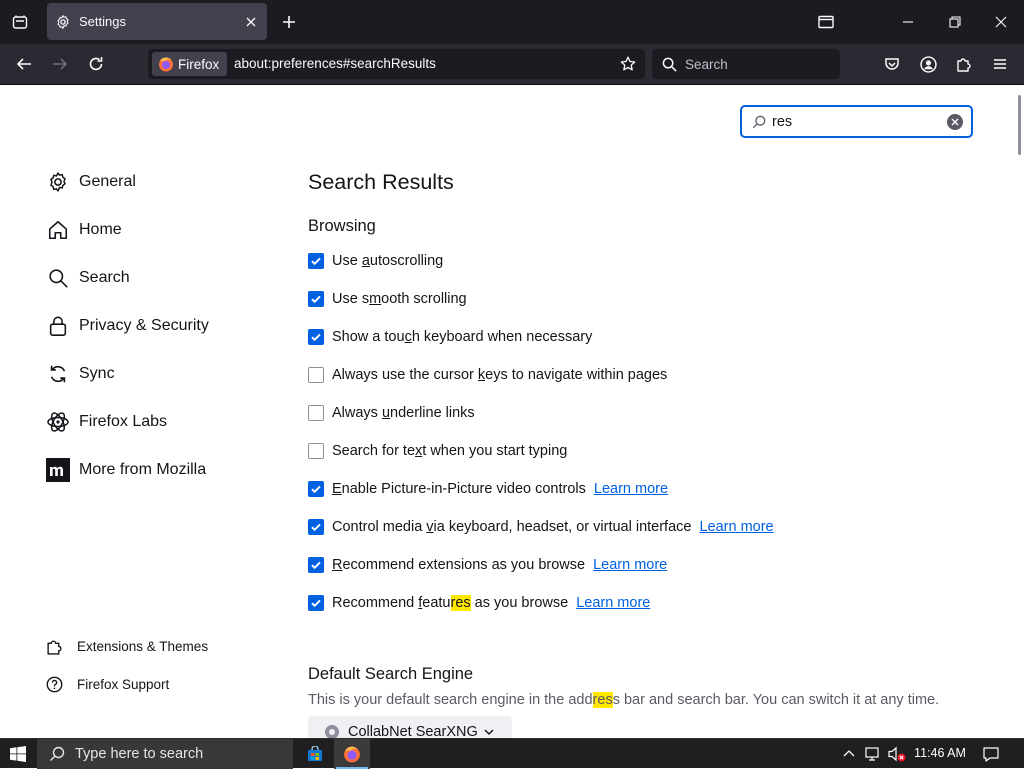  Describe the element at coordinates (928, 64) in the screenshot. I see `account-button` at that location.